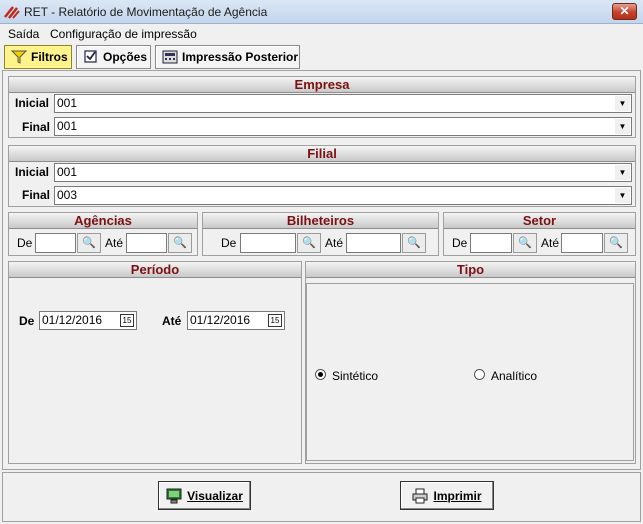 This screenshot has width=643, height=524. What do you see at coordinates (320, 374) in the screenshot?
I see `radio-sintetico` at bounding box center [320, 374].